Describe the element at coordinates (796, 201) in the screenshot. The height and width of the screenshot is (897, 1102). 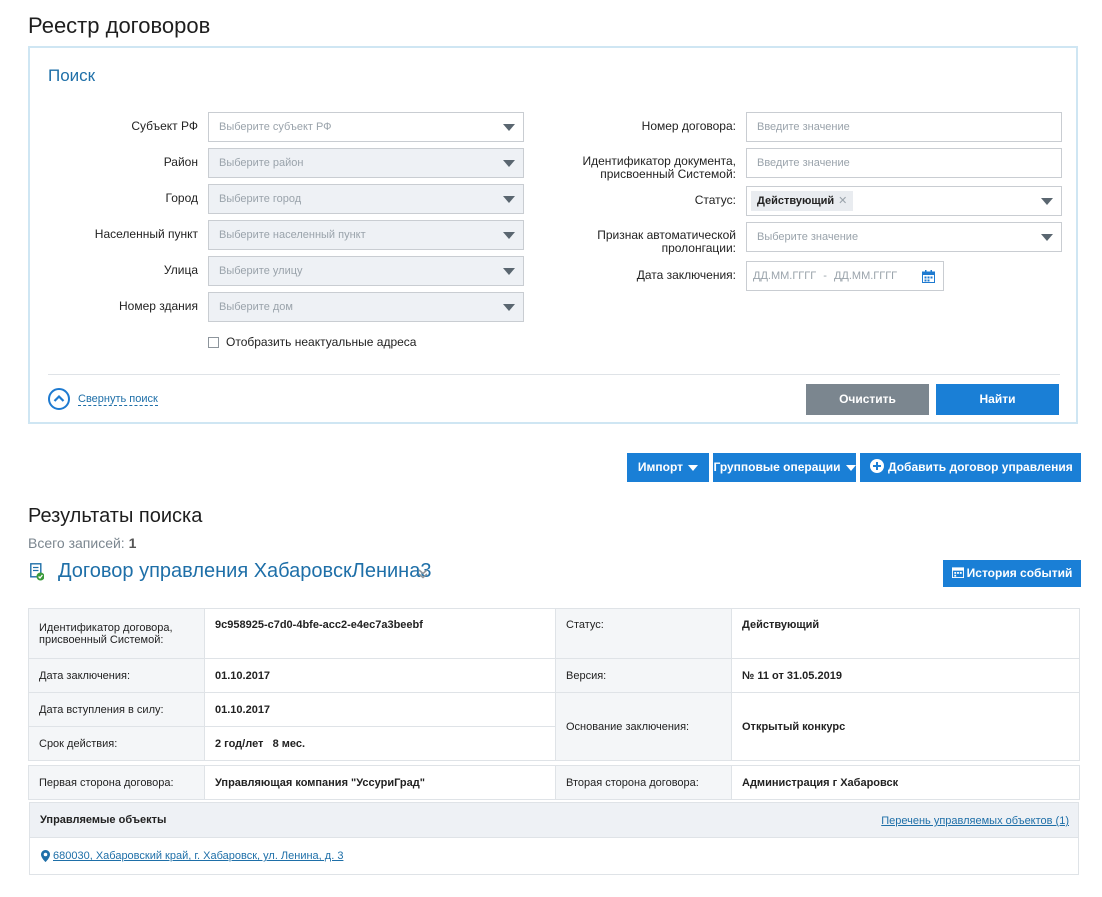
I see `status-tag-label: Действующий` at that location.